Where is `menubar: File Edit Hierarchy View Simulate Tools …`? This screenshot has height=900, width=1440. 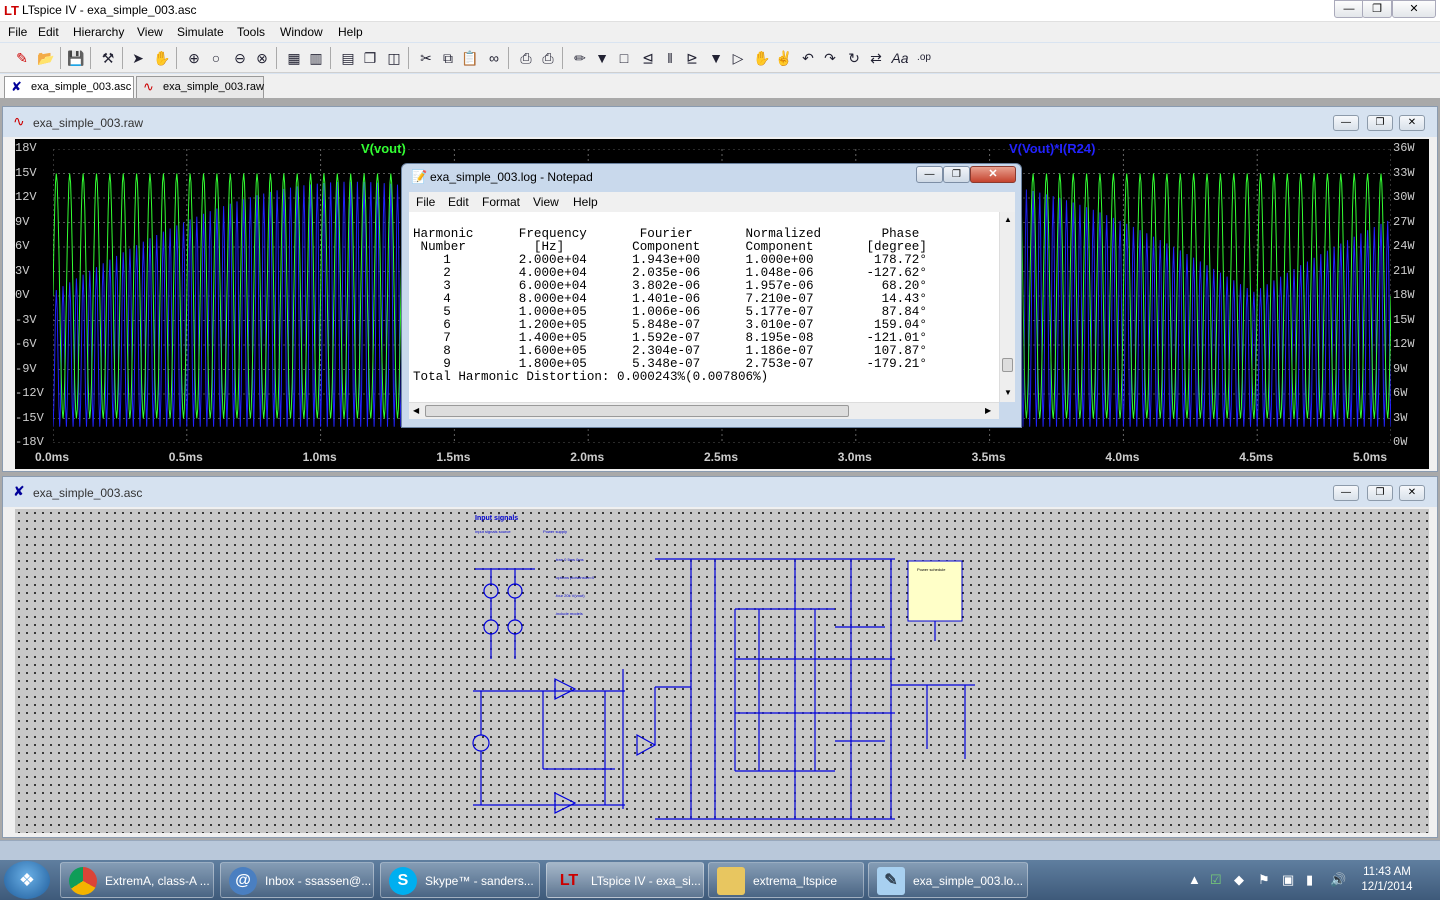 menubar: File Edit Hierarchy View Simulate Tools … is located at coordinates (720, 32).